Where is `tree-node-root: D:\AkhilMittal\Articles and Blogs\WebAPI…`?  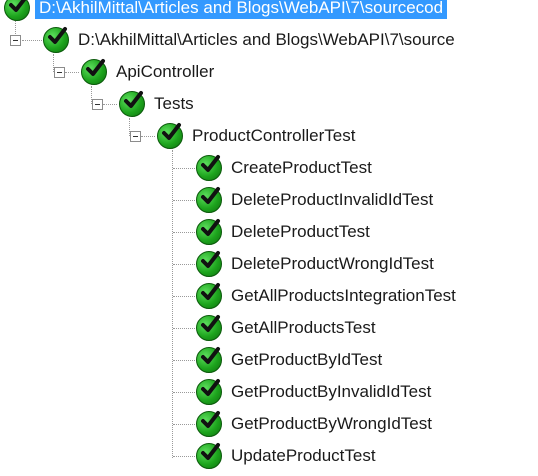
tree-node-root: D:\AkhilMittal\Articles and Blogs\WebAPI… is located at coordinates (249, 40).